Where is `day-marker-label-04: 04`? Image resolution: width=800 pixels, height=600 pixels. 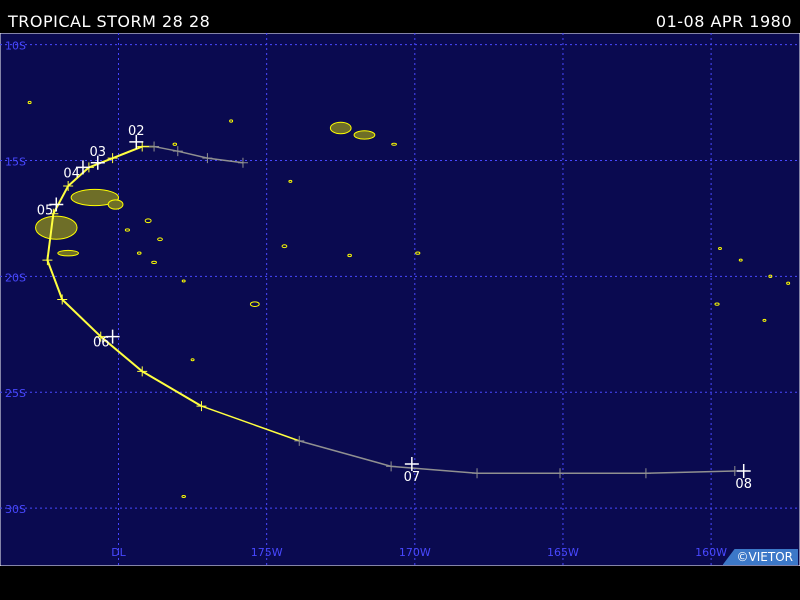 day-marker-label-04: 04 is located at coordinates (71, 173).